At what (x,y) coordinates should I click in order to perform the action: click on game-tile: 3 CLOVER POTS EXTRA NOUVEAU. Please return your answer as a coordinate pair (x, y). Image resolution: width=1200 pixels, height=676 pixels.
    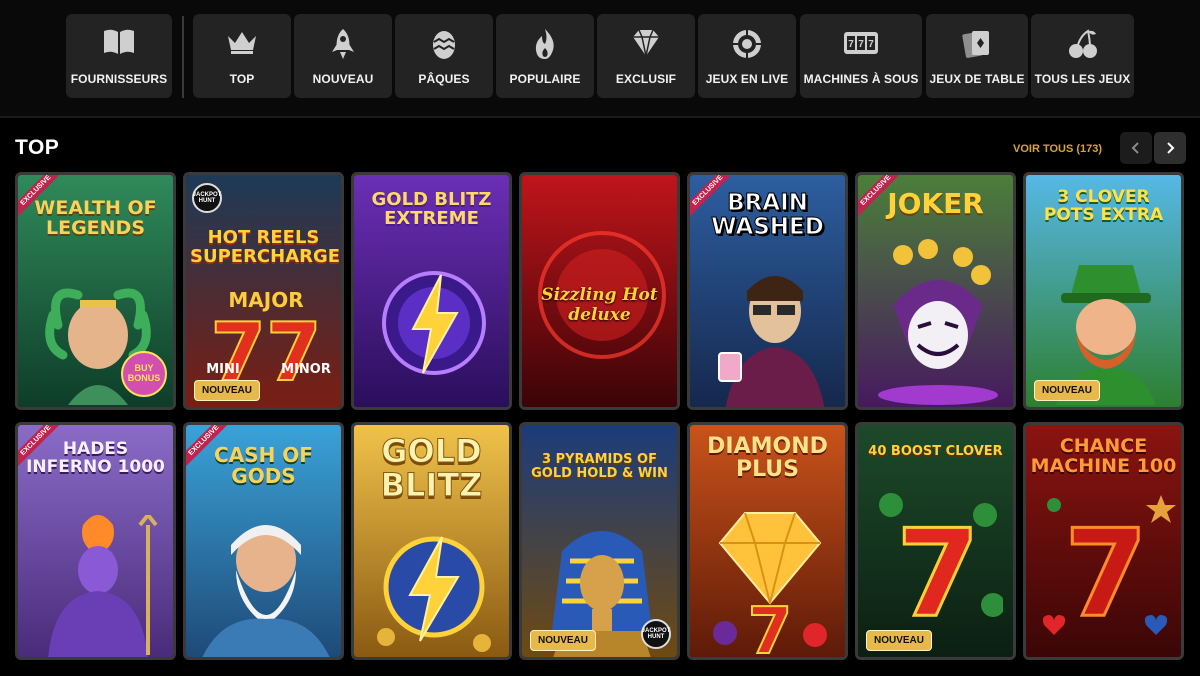
    Looking at the image, I should click on (1103, 291).